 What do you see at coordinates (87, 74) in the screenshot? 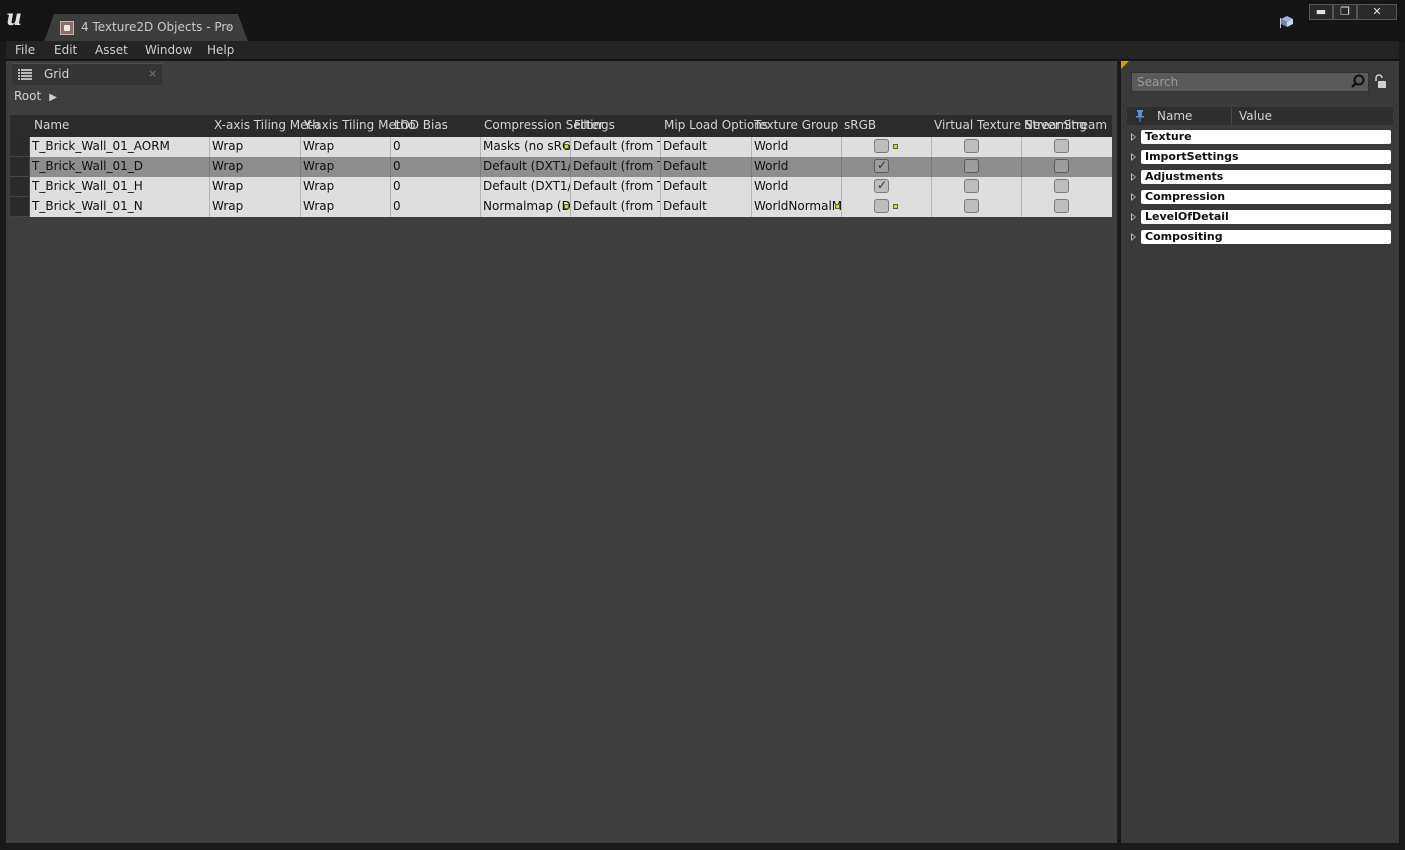
I see `grid-tab: Grid ×` at bounding box center [87, 74].